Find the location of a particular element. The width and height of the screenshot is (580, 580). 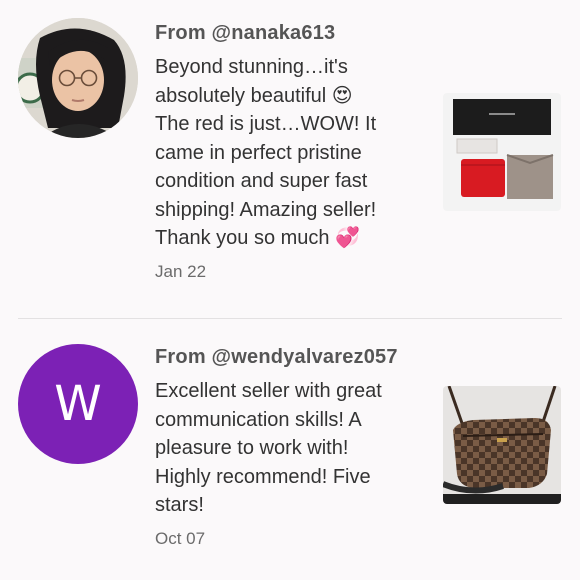

bag-thumbnail-image is located at coordinates (502, 445).